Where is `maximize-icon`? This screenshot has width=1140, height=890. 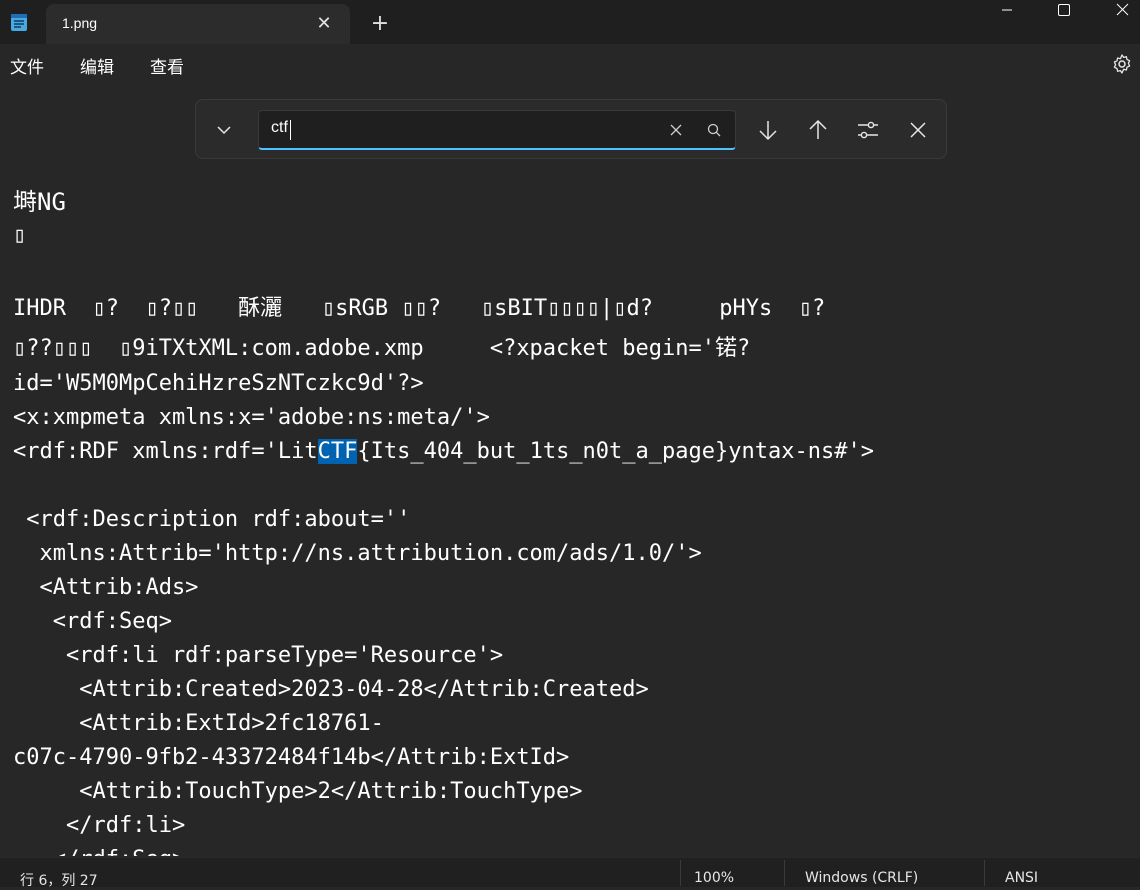
maximize-icon is located at coordinates (1065, 12).